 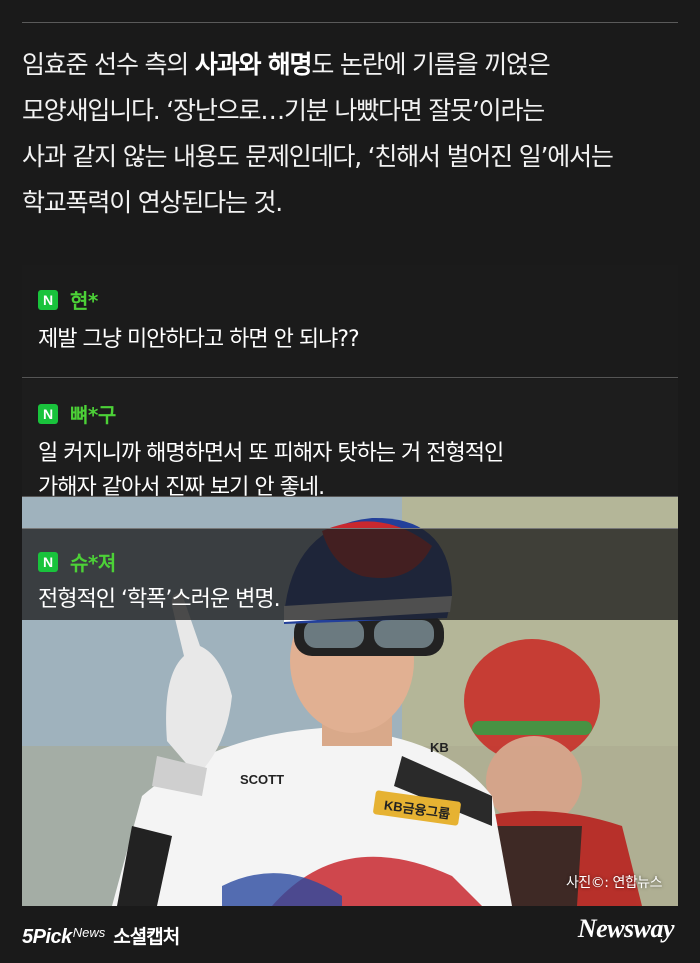 I want to click on comment-username: 현*, so click(x=84, y=301).